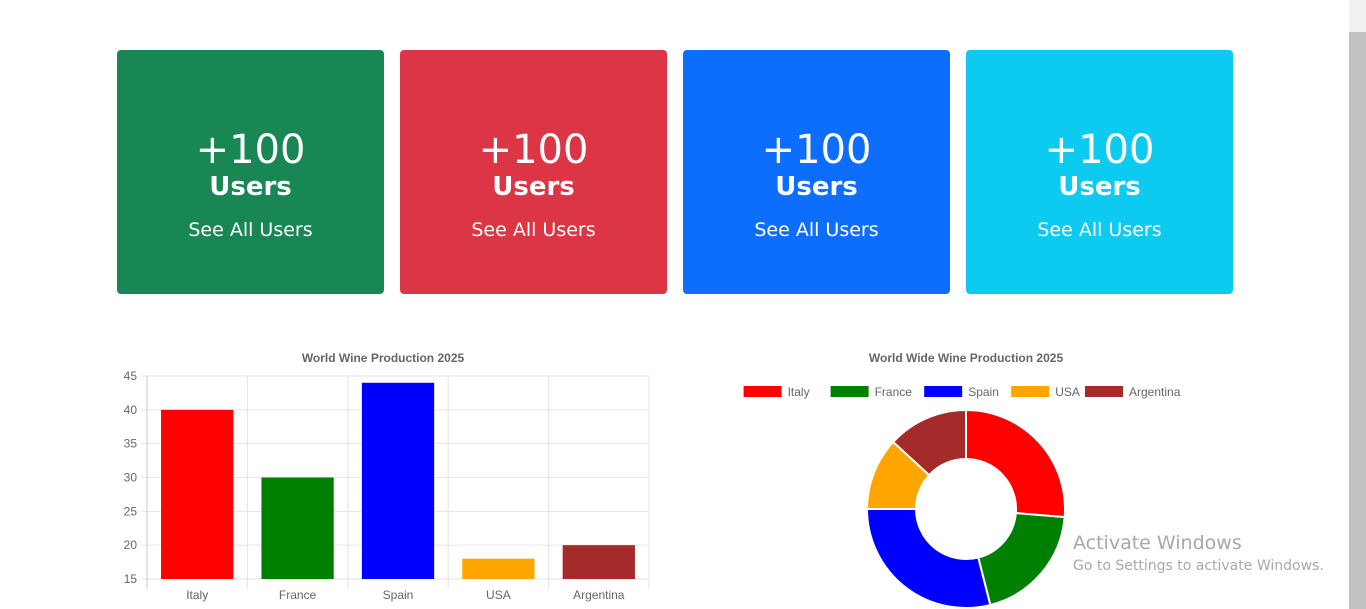 The width and height of the screenshot is (1366, 609). What do you see at coordinates (1030, 391) in the screenshot?
I see `legend-swatch-usa` at bounding box center [1030, 391].